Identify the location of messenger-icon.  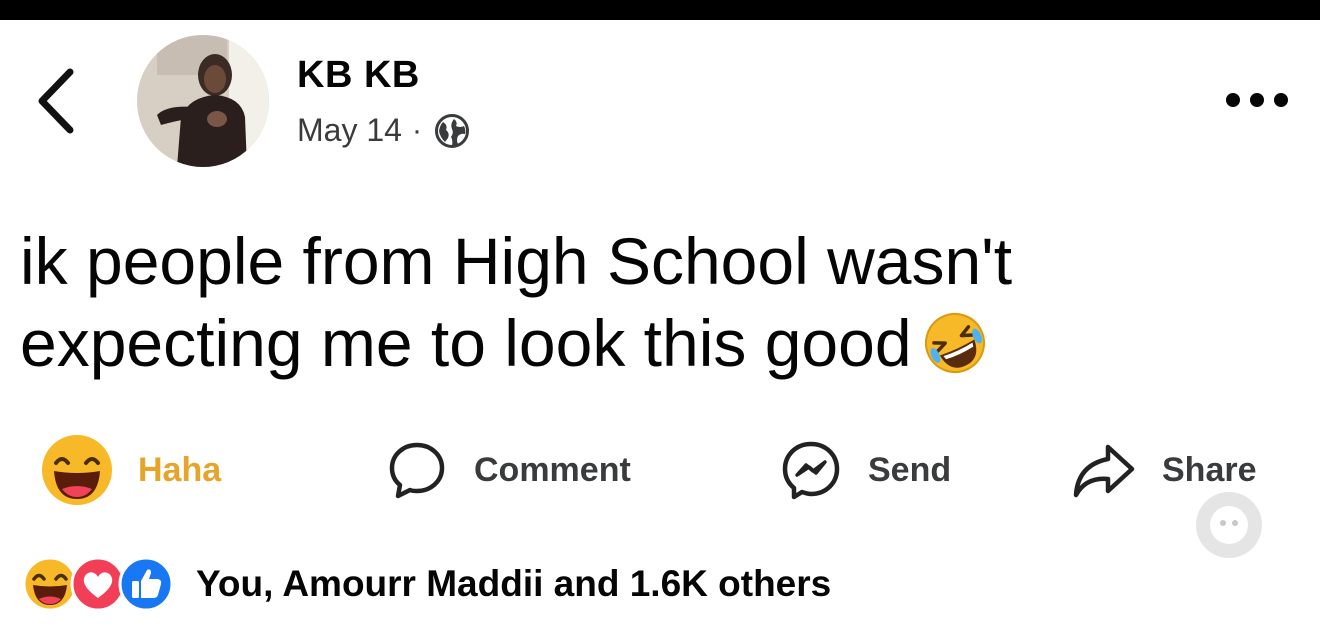
(811, 470).